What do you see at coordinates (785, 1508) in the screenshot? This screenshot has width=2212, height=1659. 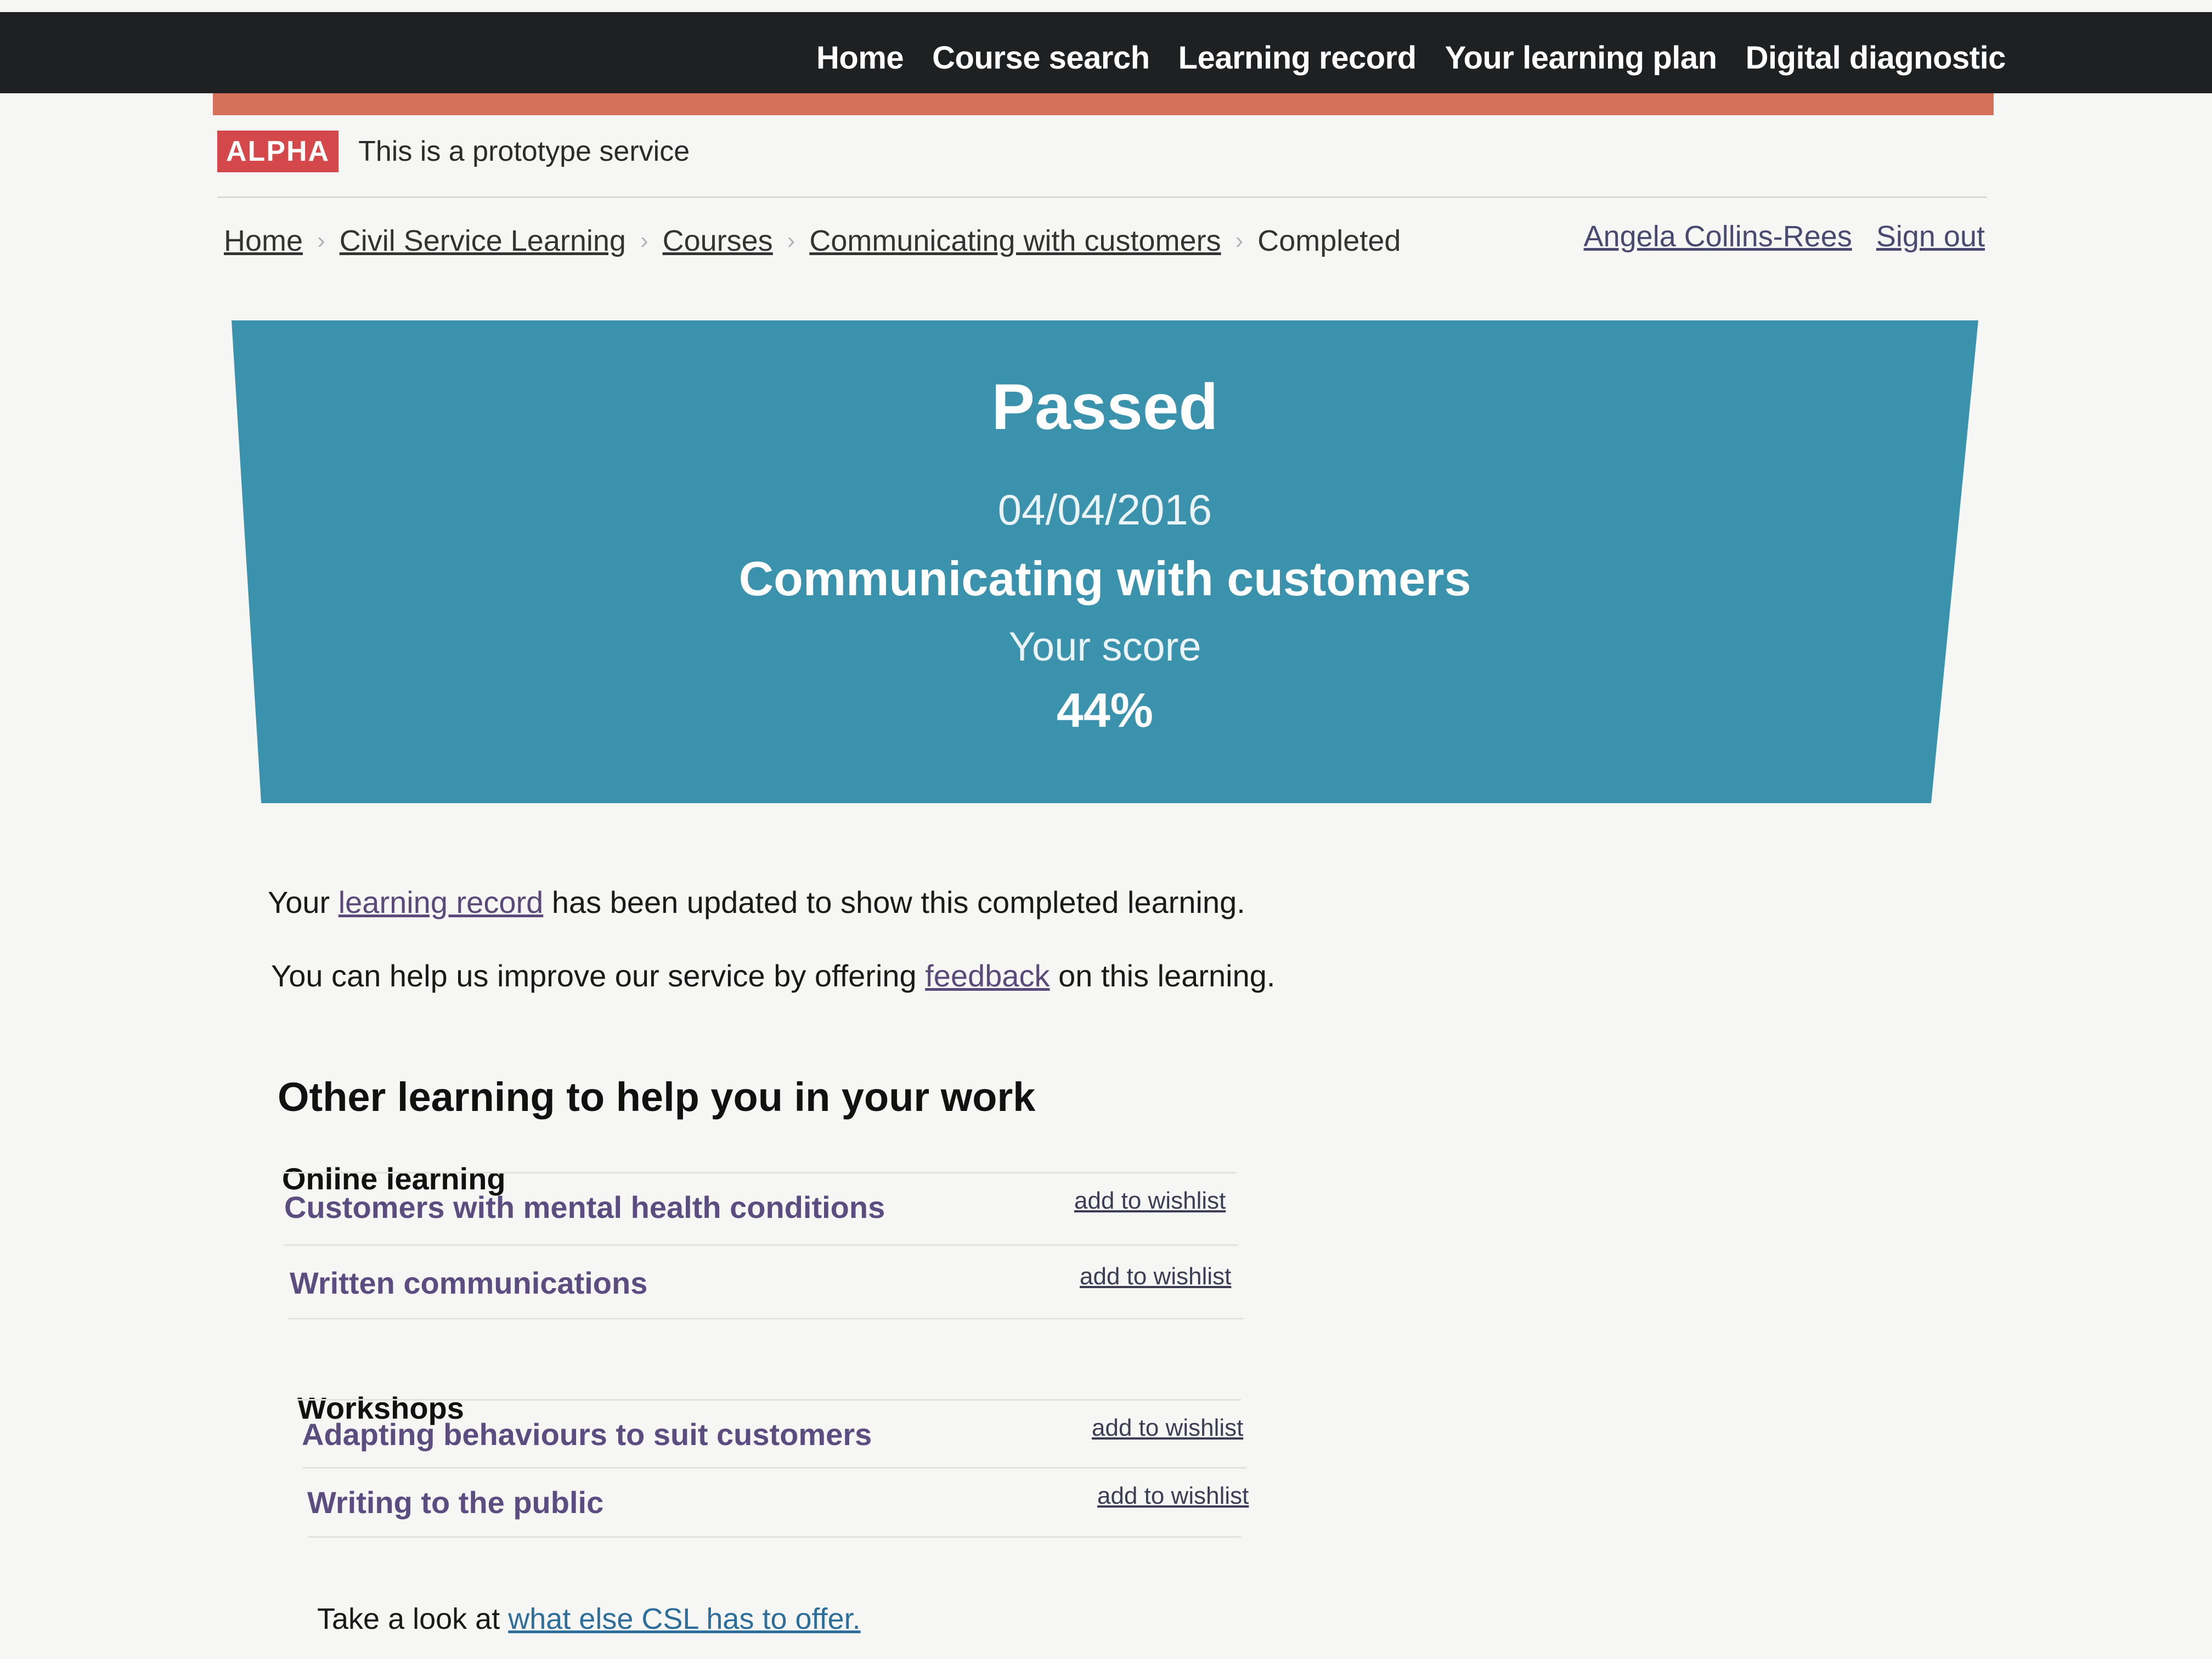 I see `list-item: Writing to the public add to wishlist` at bounding box center [785, 1508].